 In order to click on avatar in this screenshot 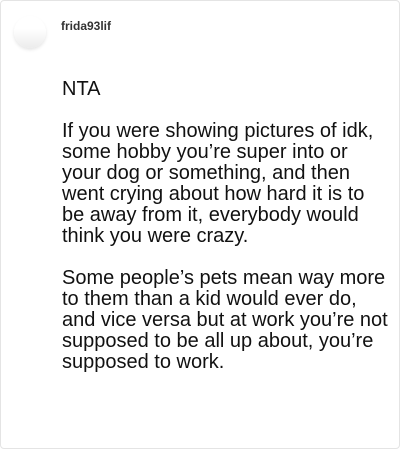, I will do `click(30, 32)`.